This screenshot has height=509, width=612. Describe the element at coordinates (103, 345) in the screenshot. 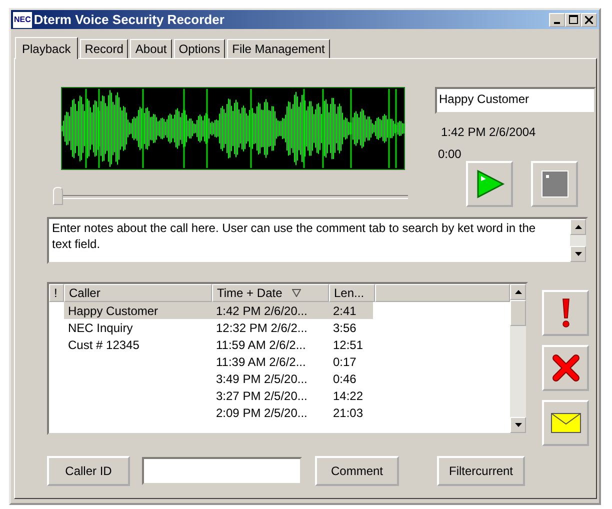

I see `table-cell-text: Cust # 12345` at that location.